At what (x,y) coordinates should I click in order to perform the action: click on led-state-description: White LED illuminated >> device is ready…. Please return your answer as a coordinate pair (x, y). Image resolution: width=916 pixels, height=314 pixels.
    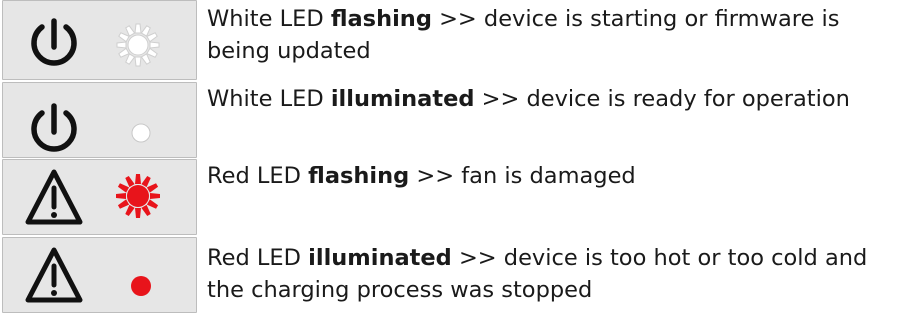
    Looking at the image, I should click on (557, 99).